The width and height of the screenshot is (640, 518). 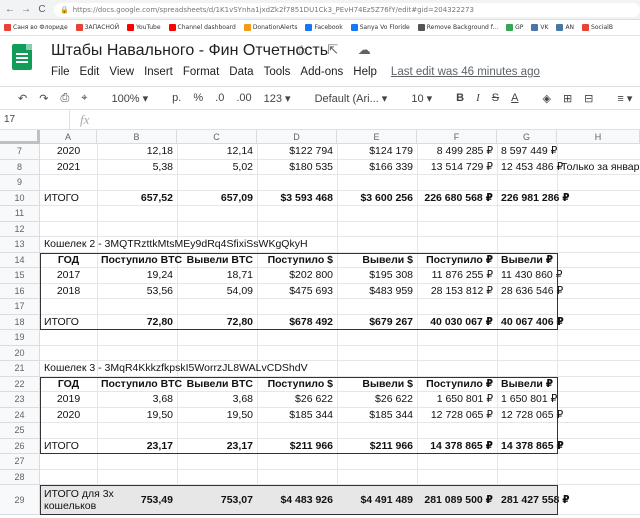 I want to click on row-header-10: 10, so click(x=20, y=198).